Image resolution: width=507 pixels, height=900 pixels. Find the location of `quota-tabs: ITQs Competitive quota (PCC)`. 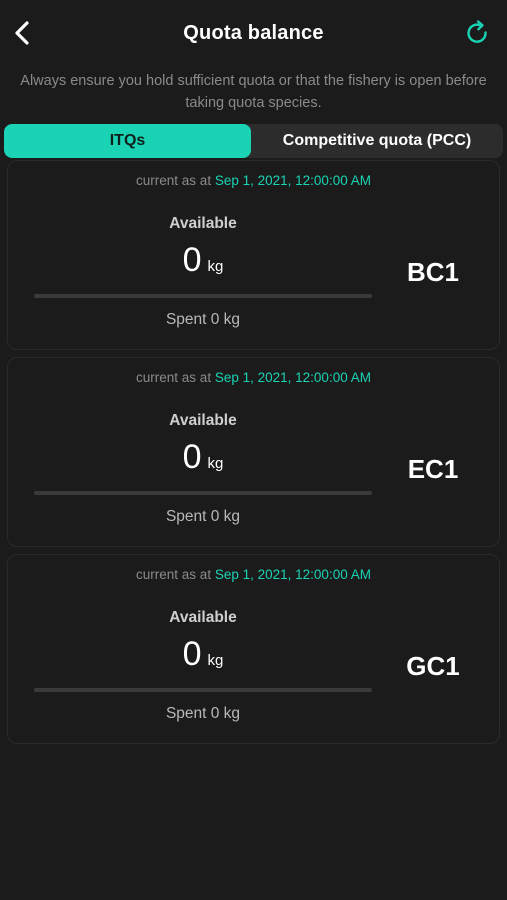

quota-tabs: ITQs Competitive quota (PCC) is located at coordinates (253, 141).